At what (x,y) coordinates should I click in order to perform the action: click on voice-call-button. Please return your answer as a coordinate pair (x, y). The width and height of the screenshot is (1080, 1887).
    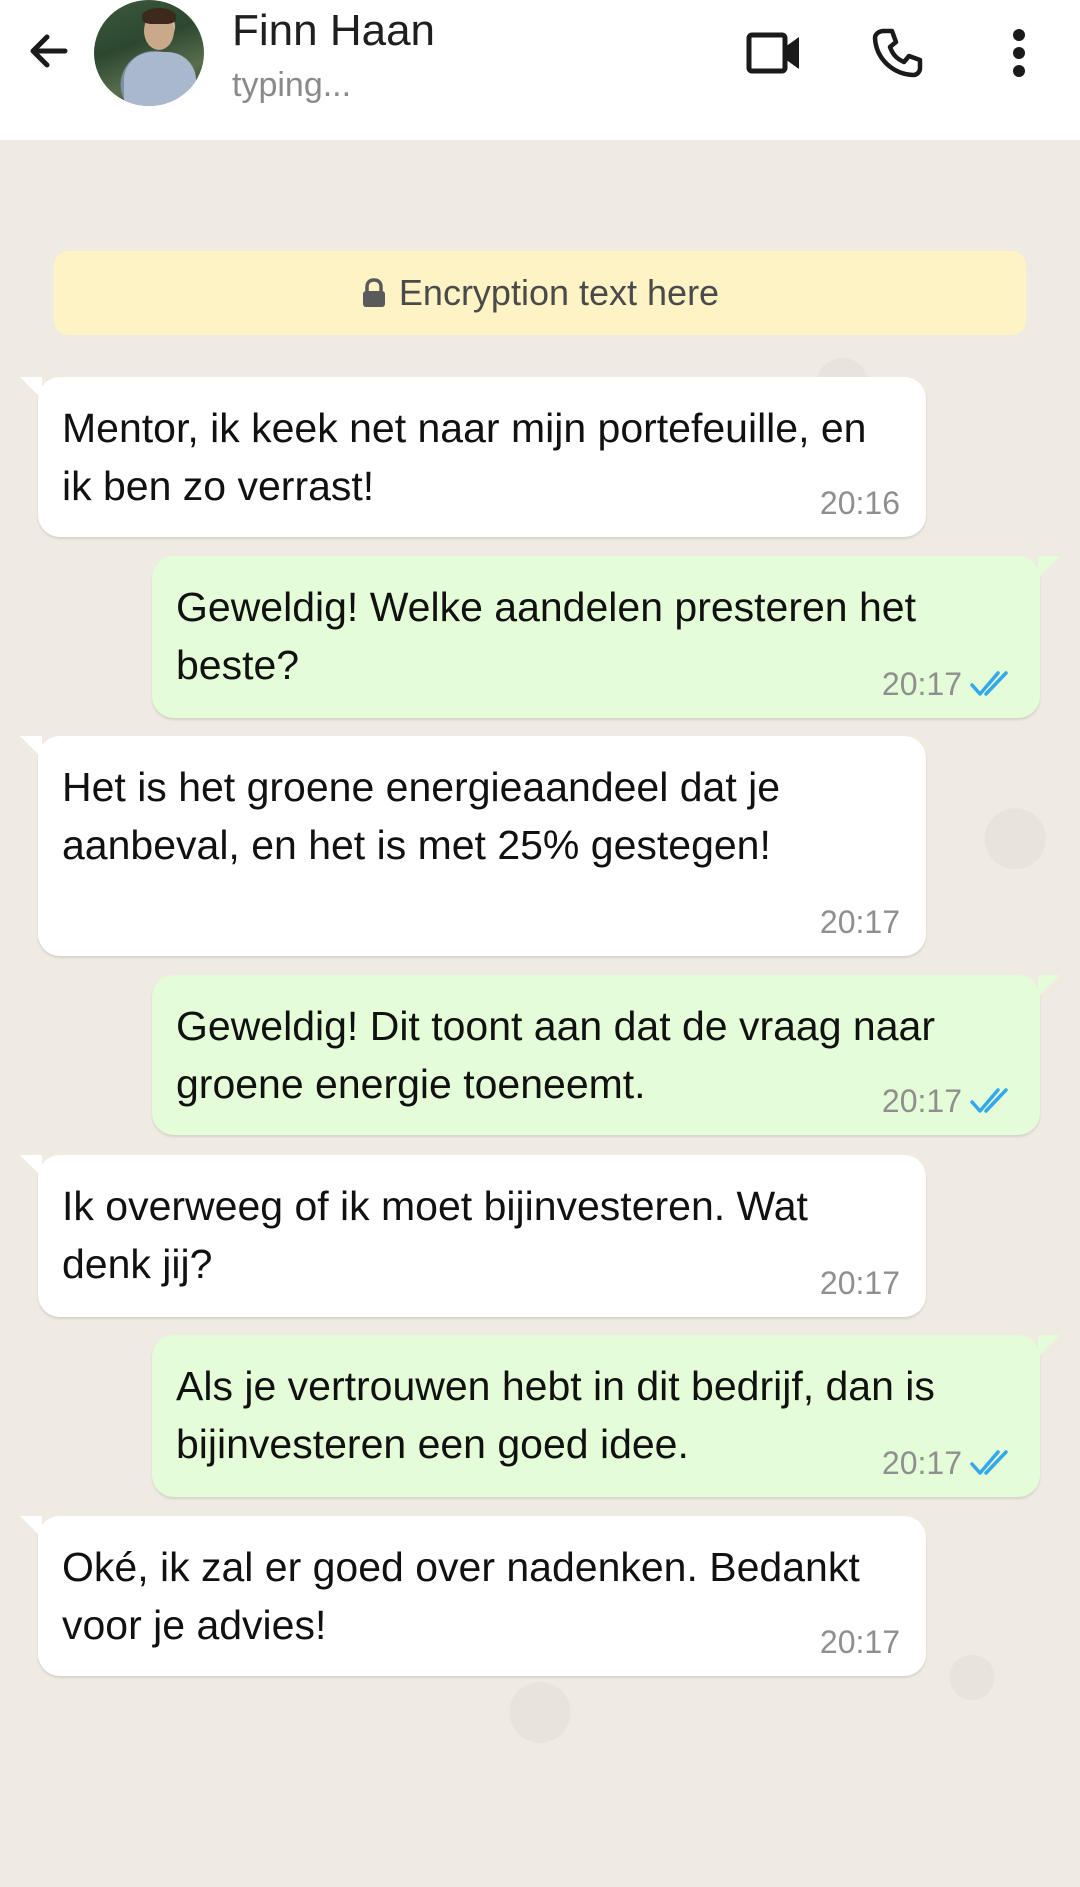
    Looking at the image, I should click on (897, 53).